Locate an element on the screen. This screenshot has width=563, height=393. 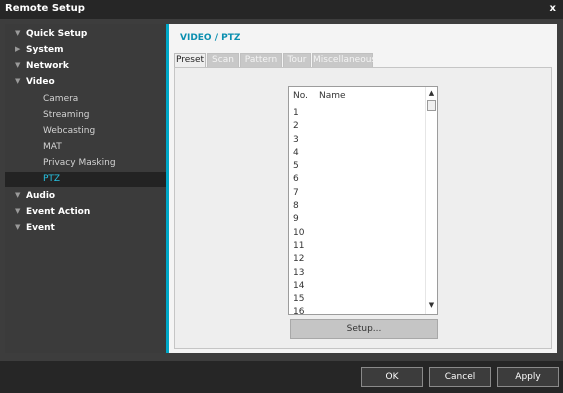
list-item: 6 is located at coordinates (357, 179).